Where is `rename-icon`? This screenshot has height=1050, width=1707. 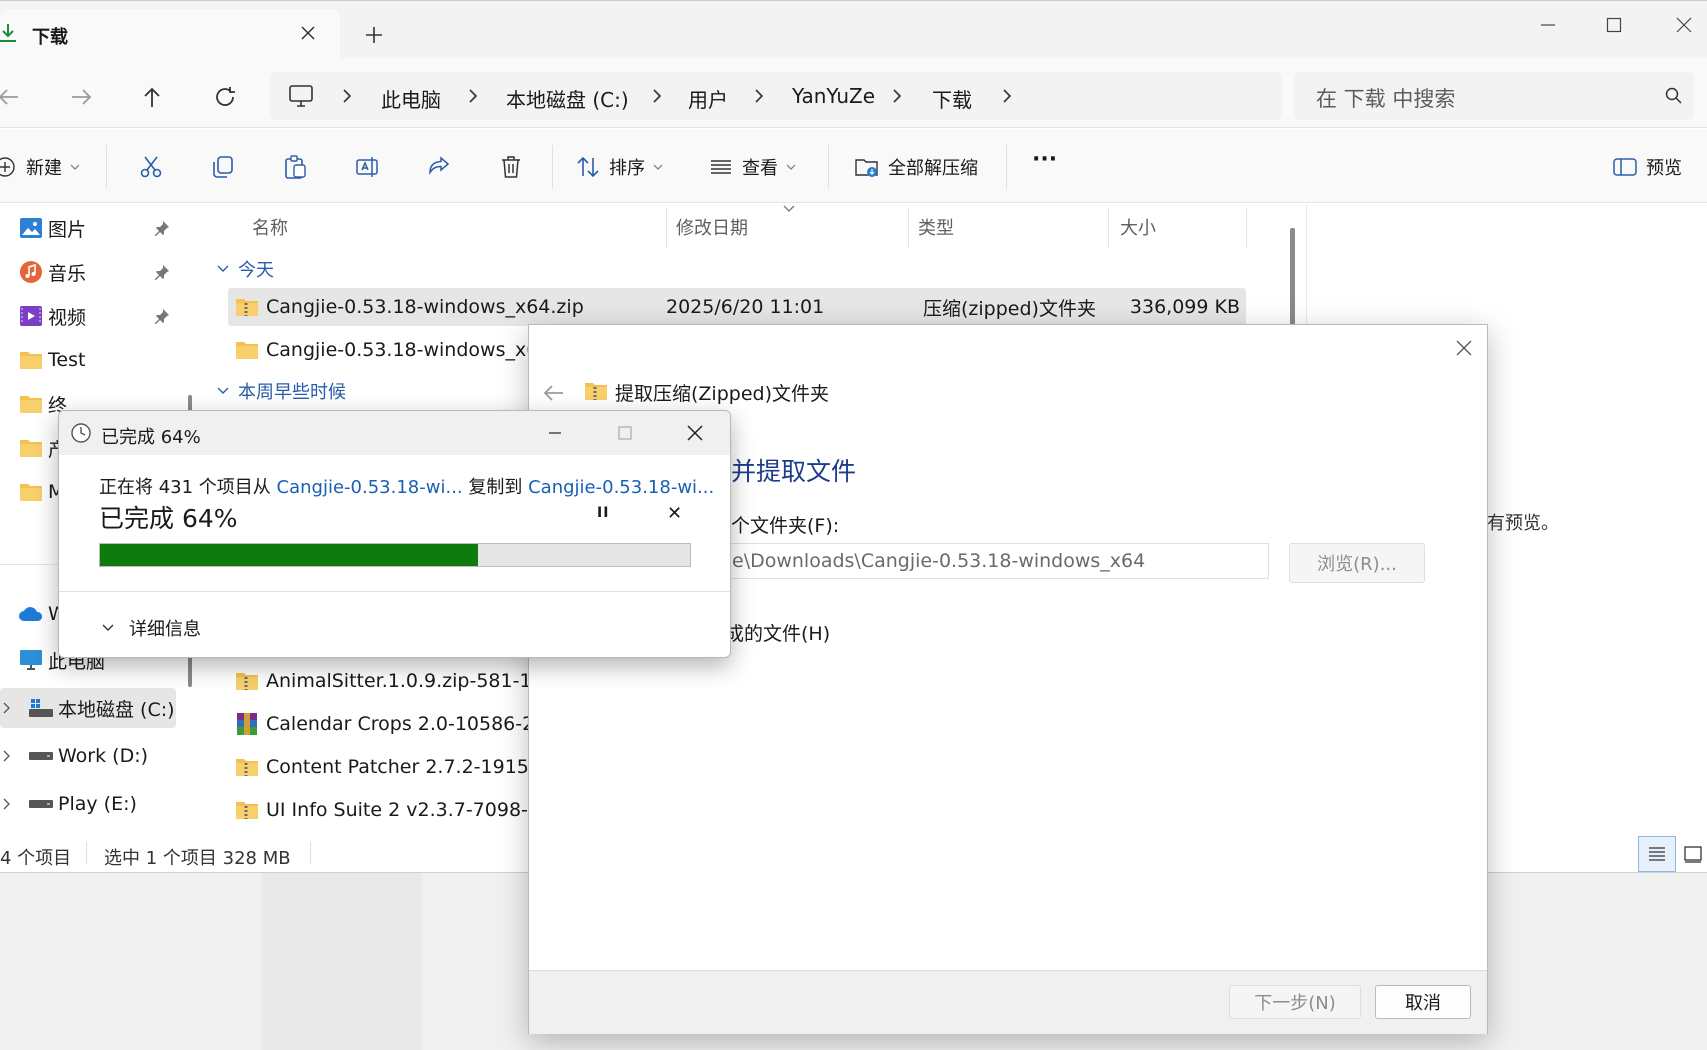
rename-icon is located at coordinates (367, 167).